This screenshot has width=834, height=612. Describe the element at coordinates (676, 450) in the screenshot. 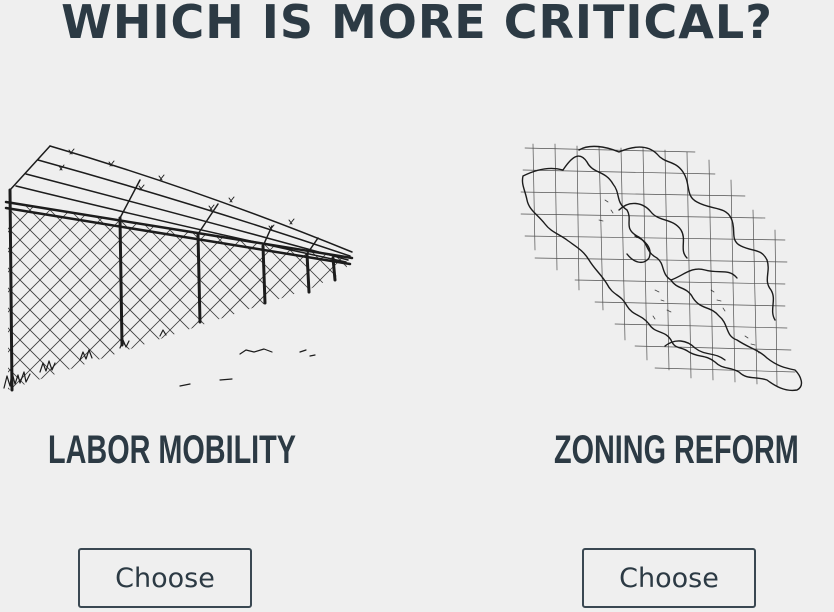

I see `option-label-zoning-reform: ZONING REFORM` at that location.